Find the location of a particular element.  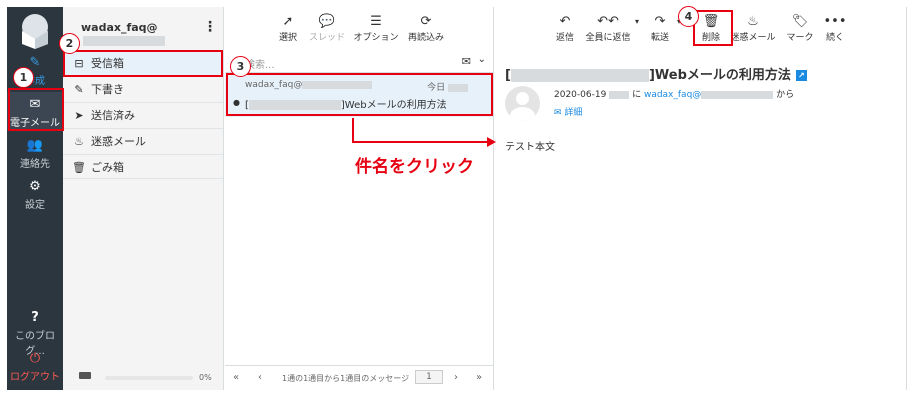

account-name: wadax_faq@ is located at coordinates (152, 34).